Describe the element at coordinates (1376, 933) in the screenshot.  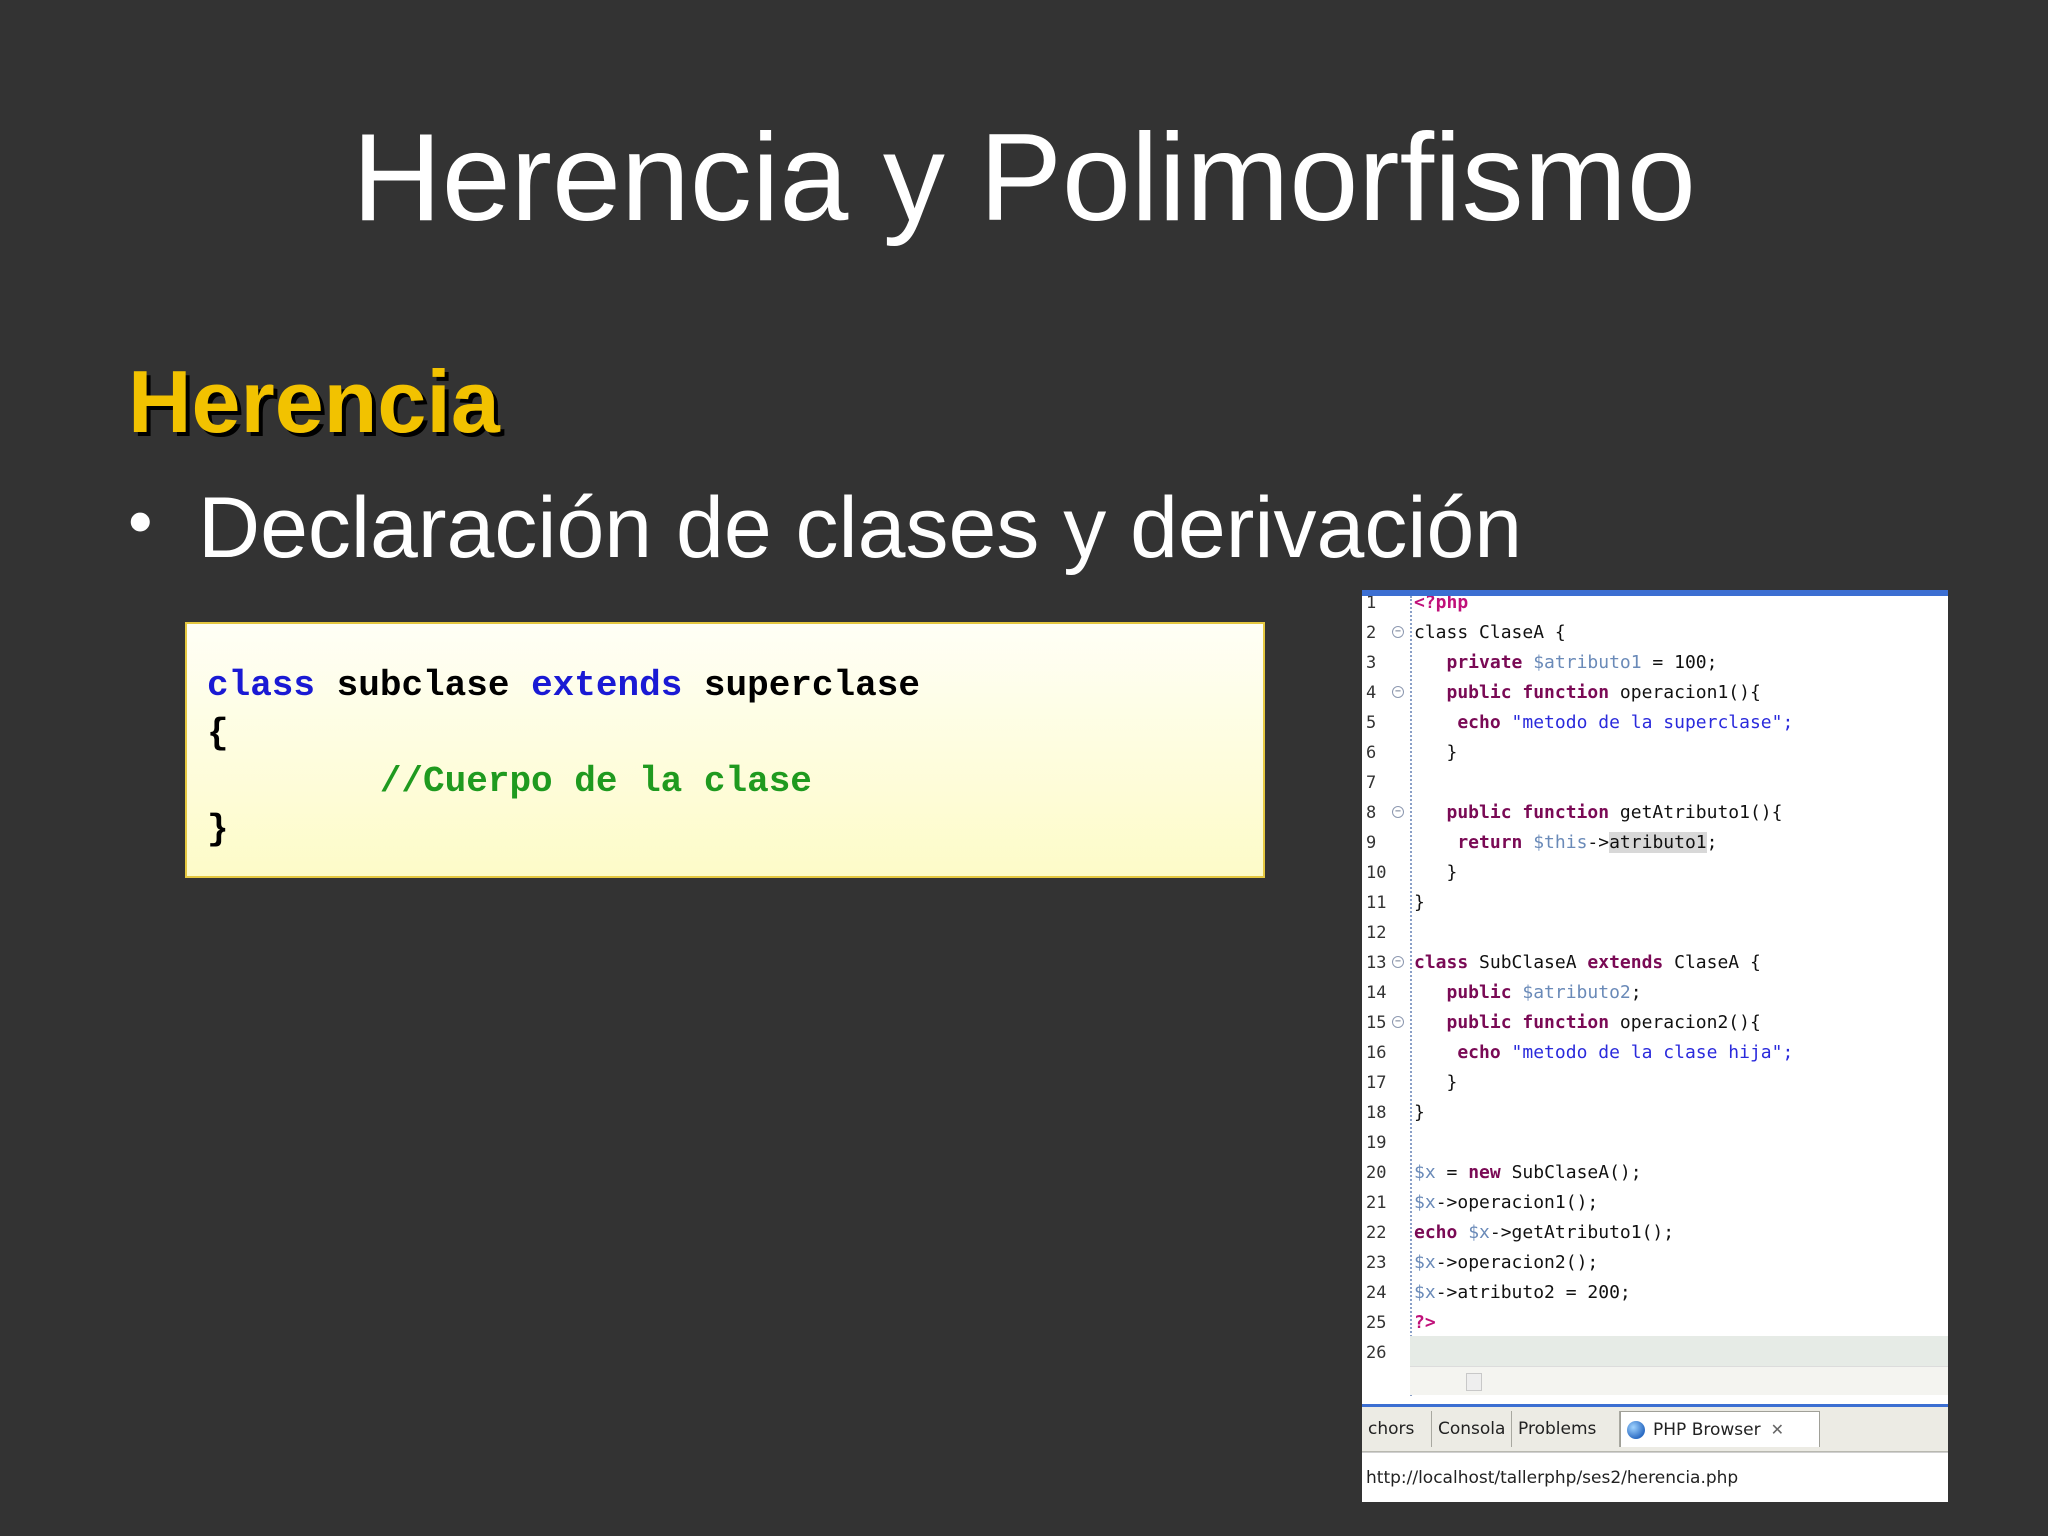
I see `line-number: 12` at that location.